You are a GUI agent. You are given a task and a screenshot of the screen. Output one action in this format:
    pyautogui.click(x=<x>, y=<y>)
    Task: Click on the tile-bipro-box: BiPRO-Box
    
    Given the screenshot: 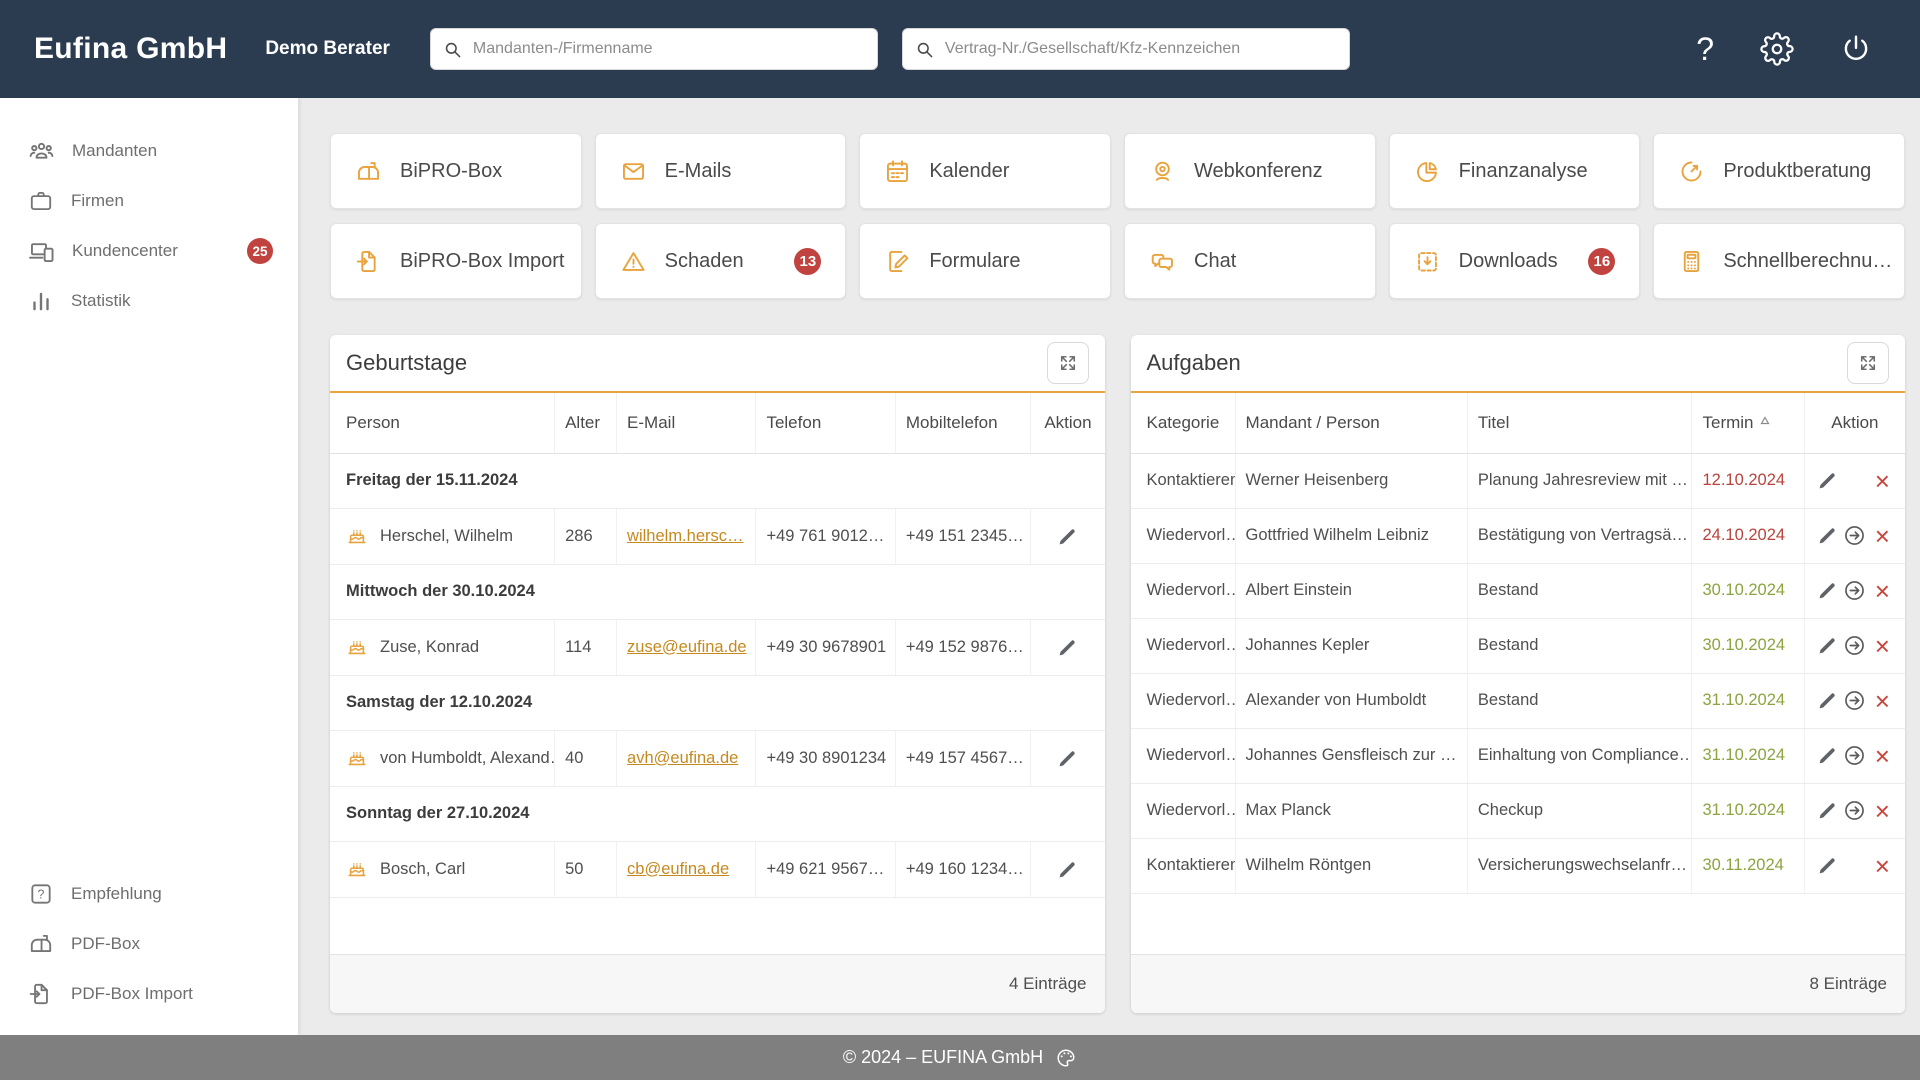 What is the action you would take?
    pyautogui.click(x=456, y=171)
    